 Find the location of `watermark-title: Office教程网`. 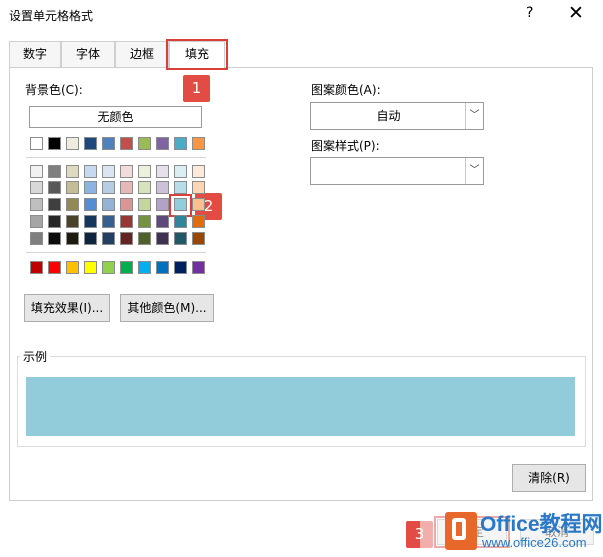

watermark-title: Office教程网 is located at coordinates (541, 524).